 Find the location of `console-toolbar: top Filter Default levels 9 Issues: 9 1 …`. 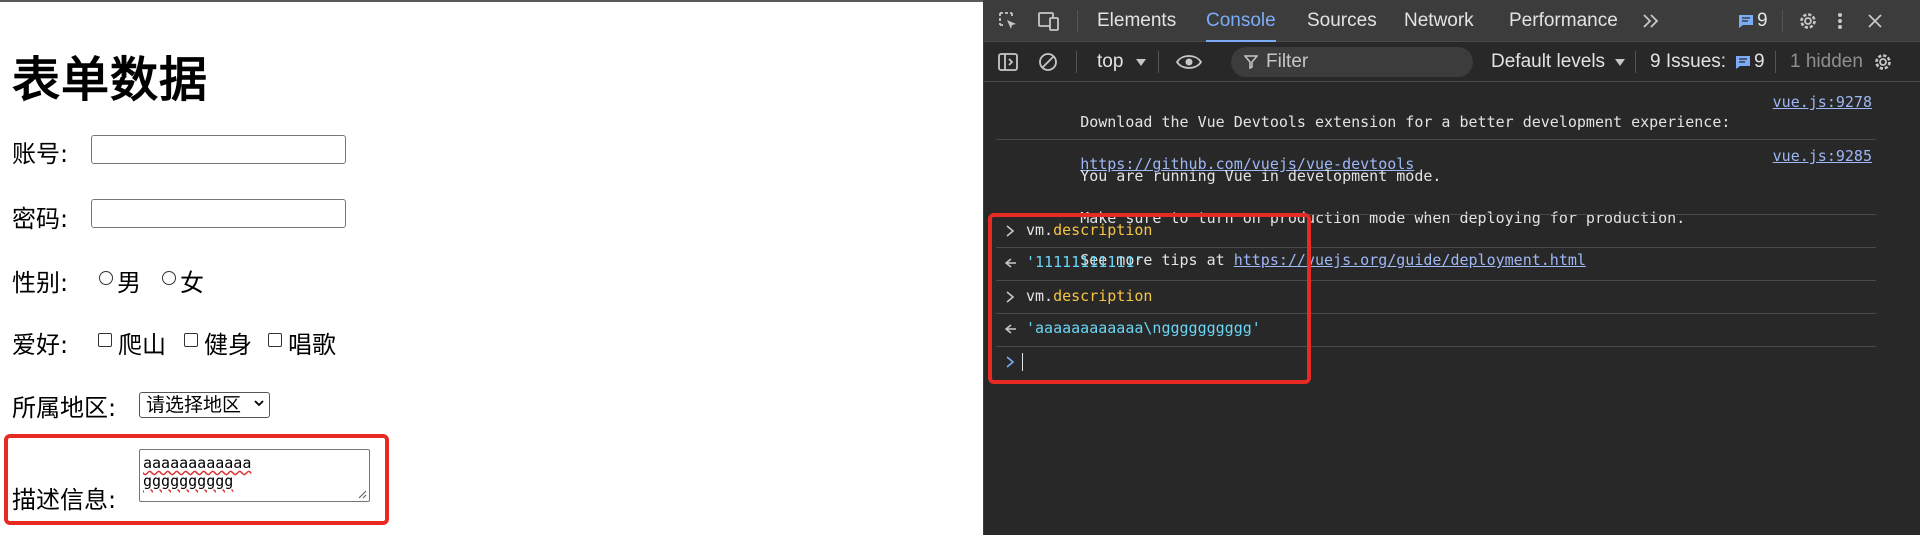

console-toolbar: top Filter Default levels 9 Issues: 9 1 … is located at coordinates (1452, 62).